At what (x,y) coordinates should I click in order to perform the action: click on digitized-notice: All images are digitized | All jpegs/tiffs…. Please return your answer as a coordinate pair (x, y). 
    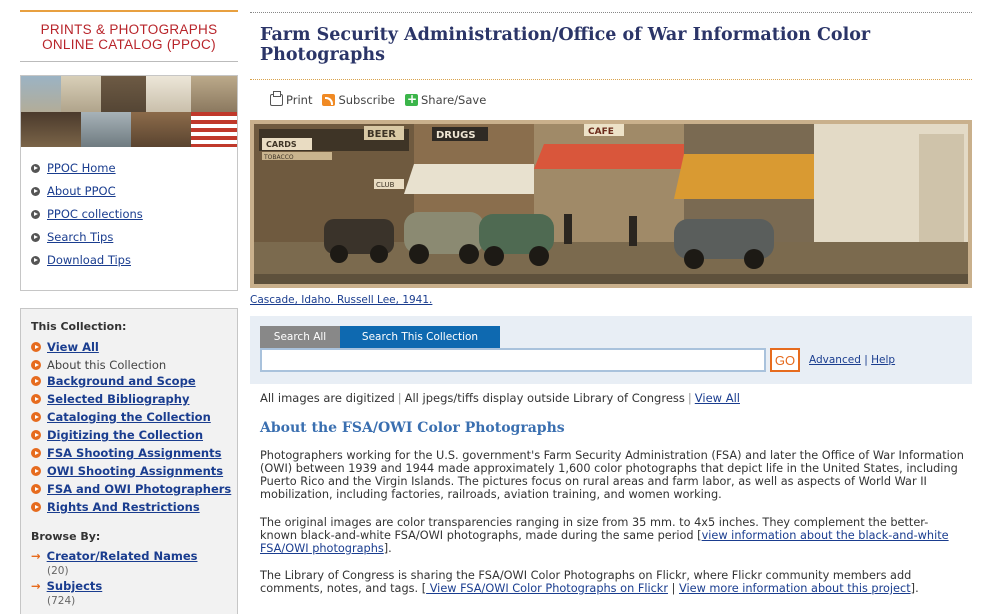
    Looking at the image, I should click on (500, 398).